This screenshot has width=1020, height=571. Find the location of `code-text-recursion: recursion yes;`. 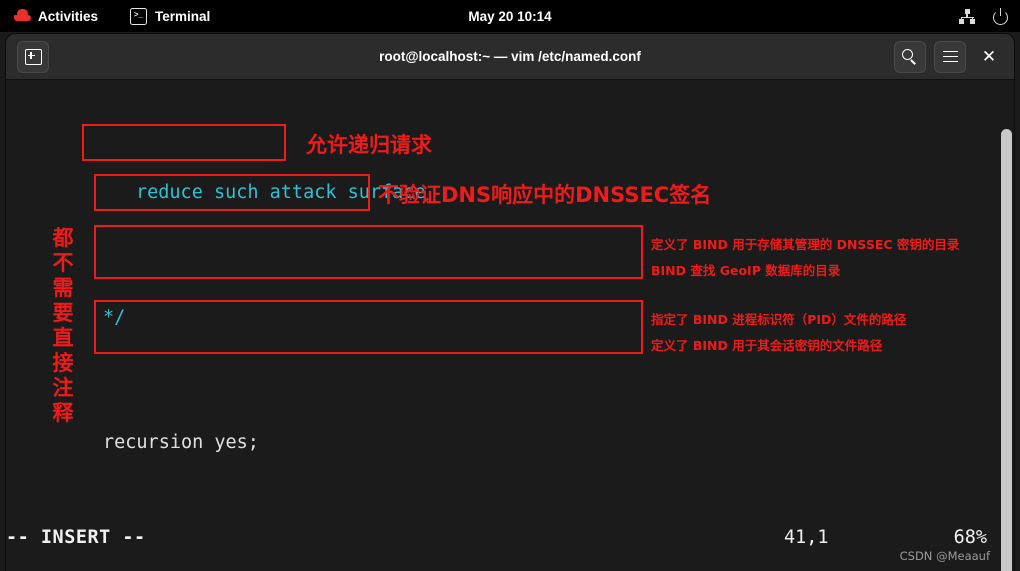

code-text-recursion: recursion yes; is located at coordinates (181, 442).